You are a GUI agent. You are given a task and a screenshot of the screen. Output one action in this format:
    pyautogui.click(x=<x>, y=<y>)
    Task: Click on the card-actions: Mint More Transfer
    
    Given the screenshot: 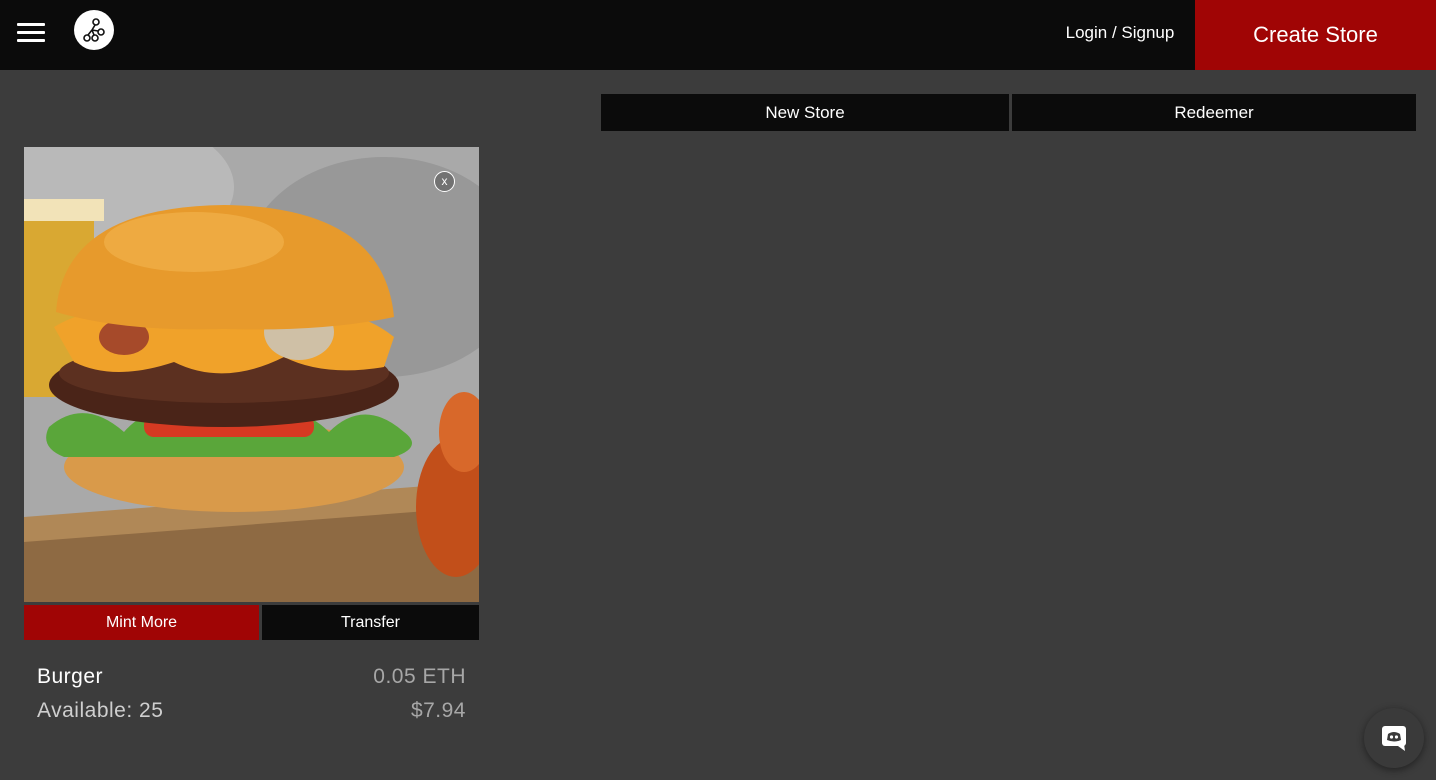 What is the action you would take?
    pyautogui.click(x=251, y=622)
    